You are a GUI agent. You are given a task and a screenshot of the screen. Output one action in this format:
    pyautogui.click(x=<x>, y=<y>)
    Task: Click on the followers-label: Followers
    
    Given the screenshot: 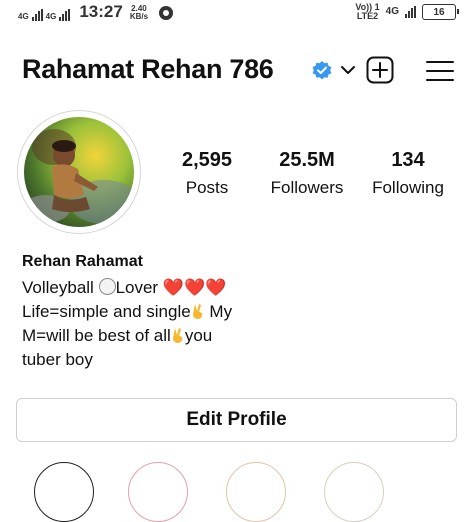 What is the action you would take?
    pyautogui.click(x=307, y=187)
    